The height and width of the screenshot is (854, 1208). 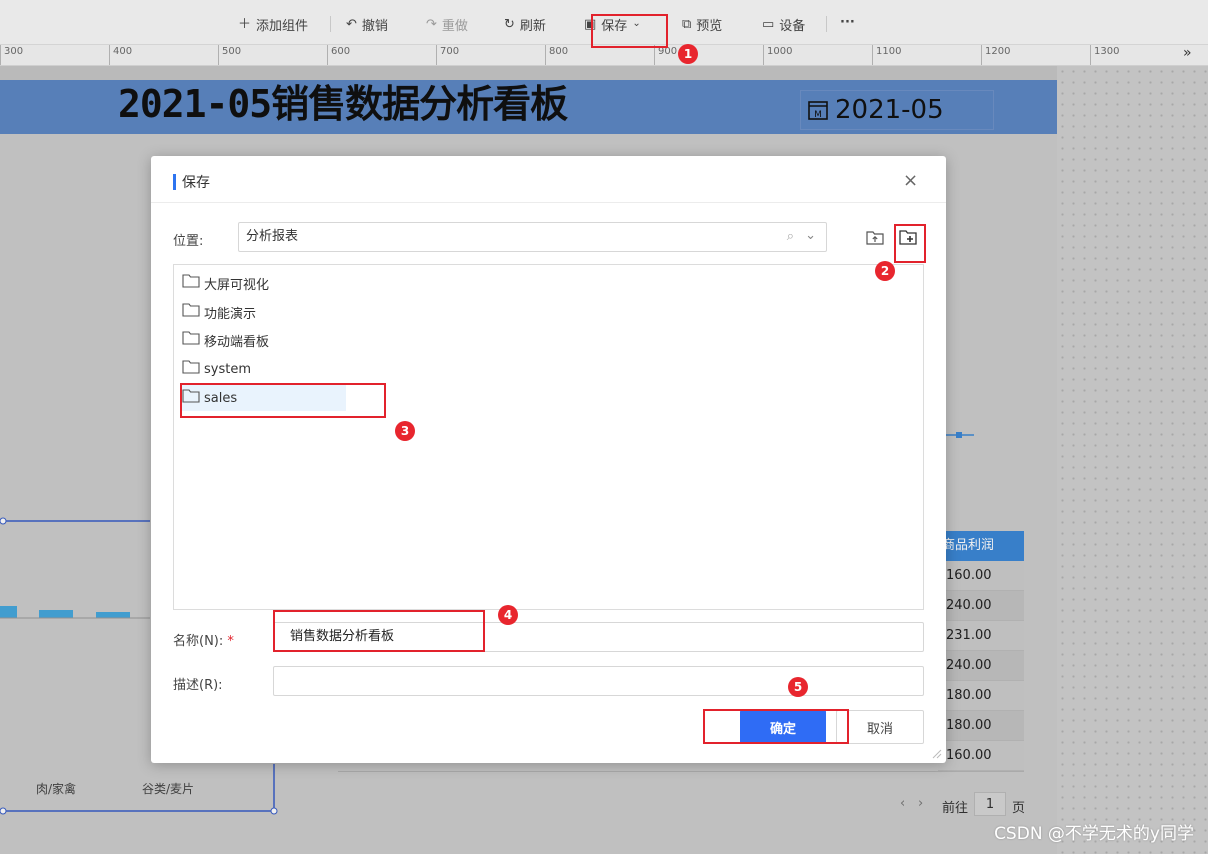 What do you see at coordinates (198, 641) in the screenshot?
I see `name-label-text: 名称(N):` at bounding box center [198, 641].